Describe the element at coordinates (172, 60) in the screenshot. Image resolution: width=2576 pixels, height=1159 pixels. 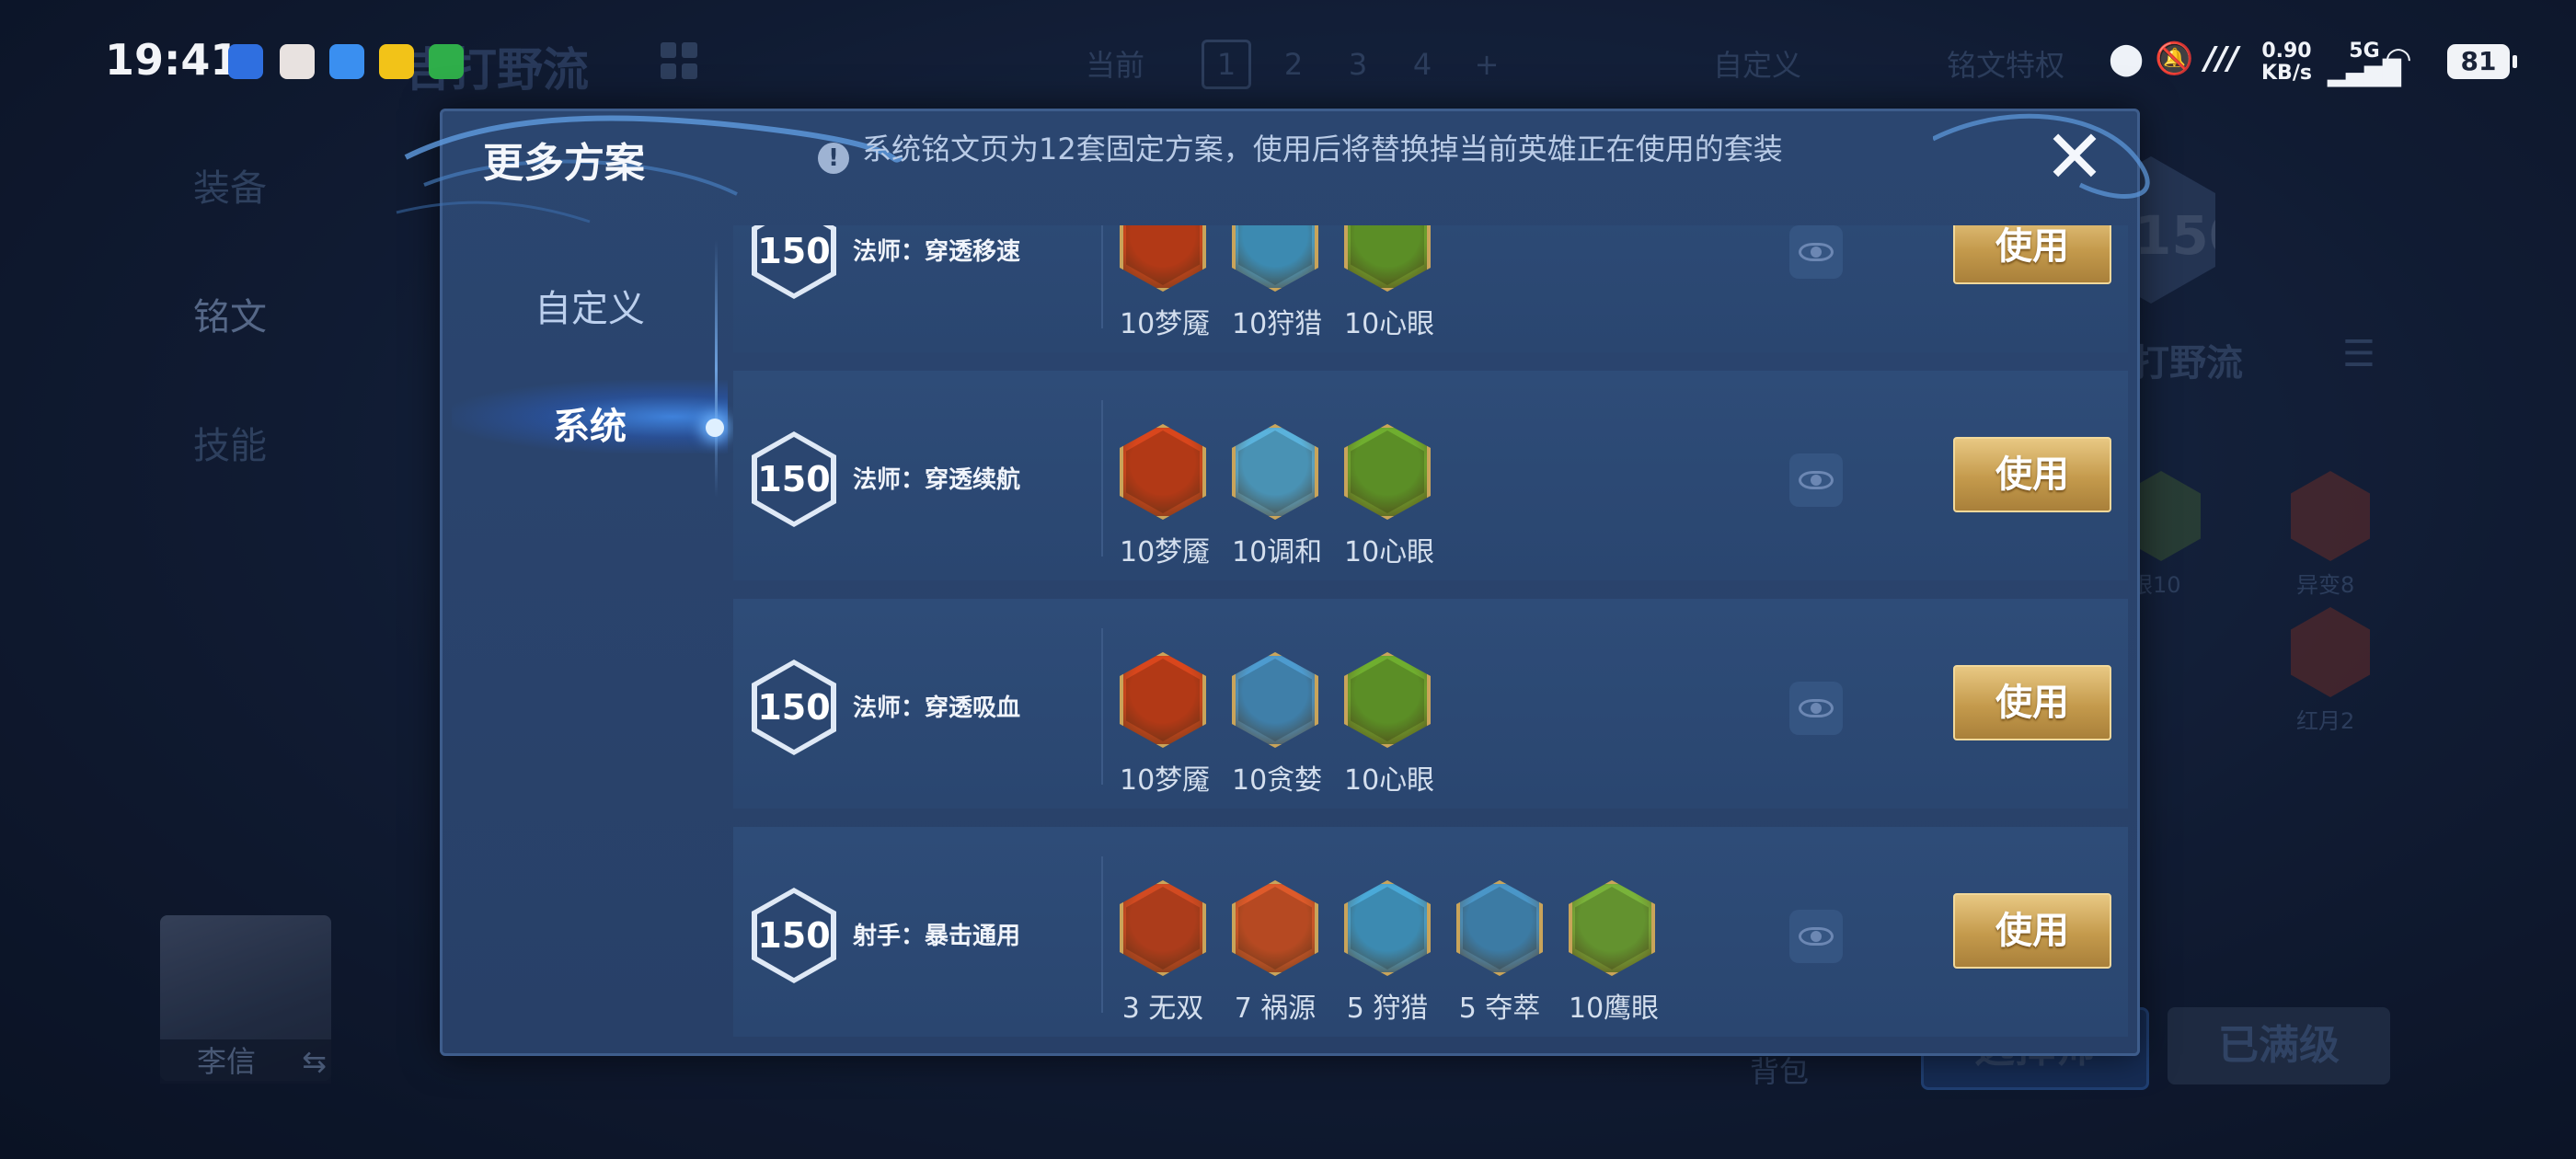
I see `clock: 19:41` at that location.